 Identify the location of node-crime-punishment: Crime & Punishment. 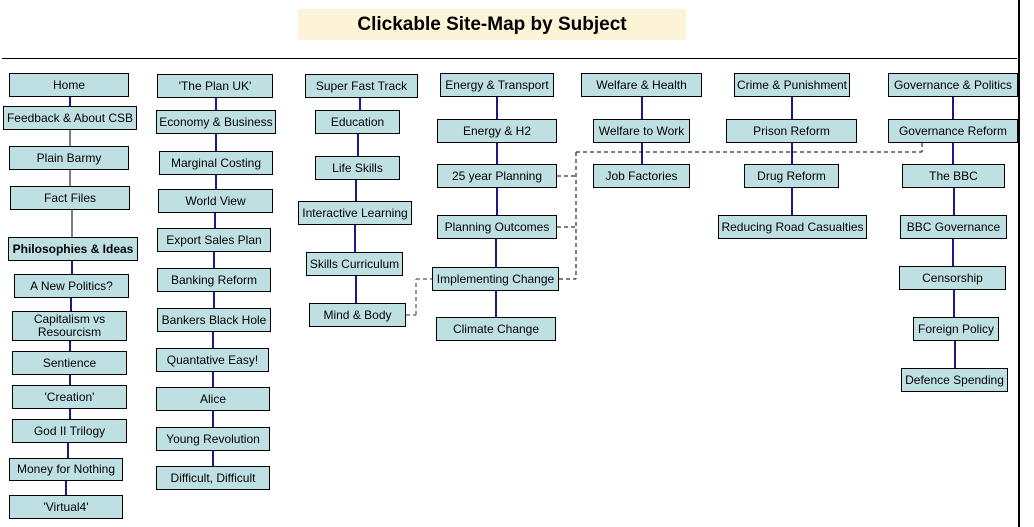
(792, 85).